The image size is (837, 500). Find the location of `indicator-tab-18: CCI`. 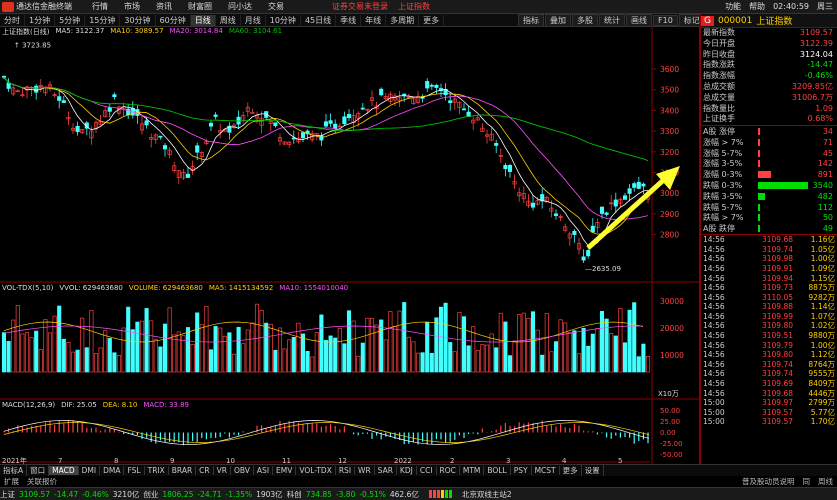

indicator-tab-18: CCI is located at coordinates (427, 470).